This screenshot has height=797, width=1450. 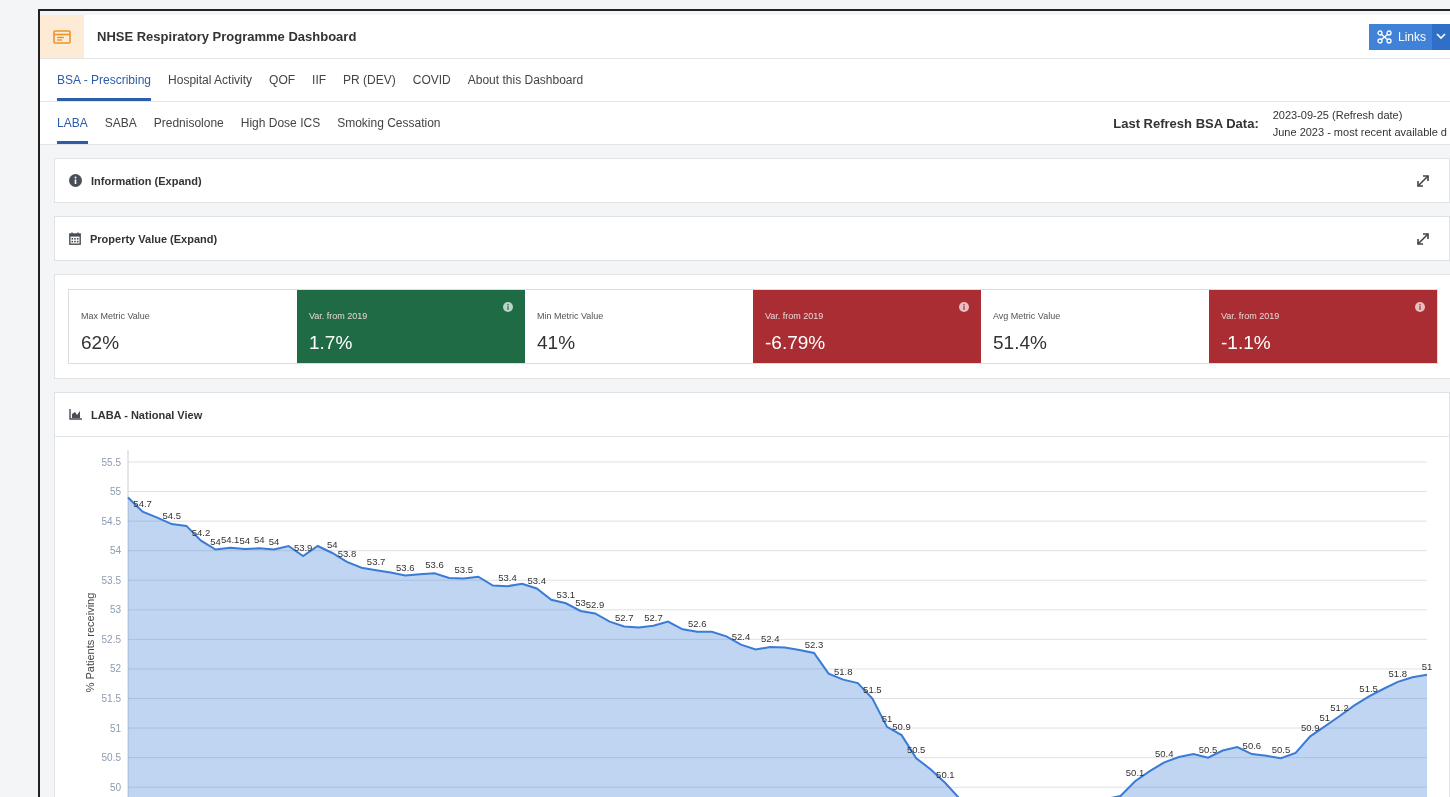 What do you see at coordinates (1020, 343) in the screenshot?
I see `metric-value: 51.4%` at bounding box center [1020, 343].